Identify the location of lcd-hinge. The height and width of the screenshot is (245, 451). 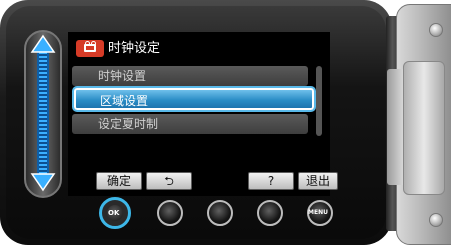
(419, 124).